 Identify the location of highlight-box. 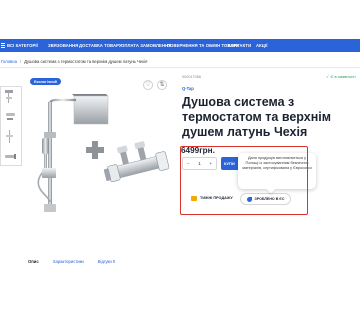
(244, 180).